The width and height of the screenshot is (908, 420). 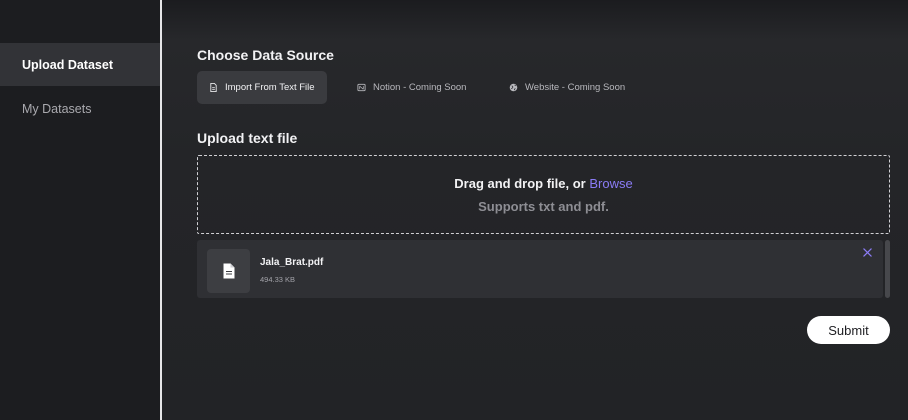 I want to click on tab-notion: Notion - Coming Soon, so click(x=411, y=87).